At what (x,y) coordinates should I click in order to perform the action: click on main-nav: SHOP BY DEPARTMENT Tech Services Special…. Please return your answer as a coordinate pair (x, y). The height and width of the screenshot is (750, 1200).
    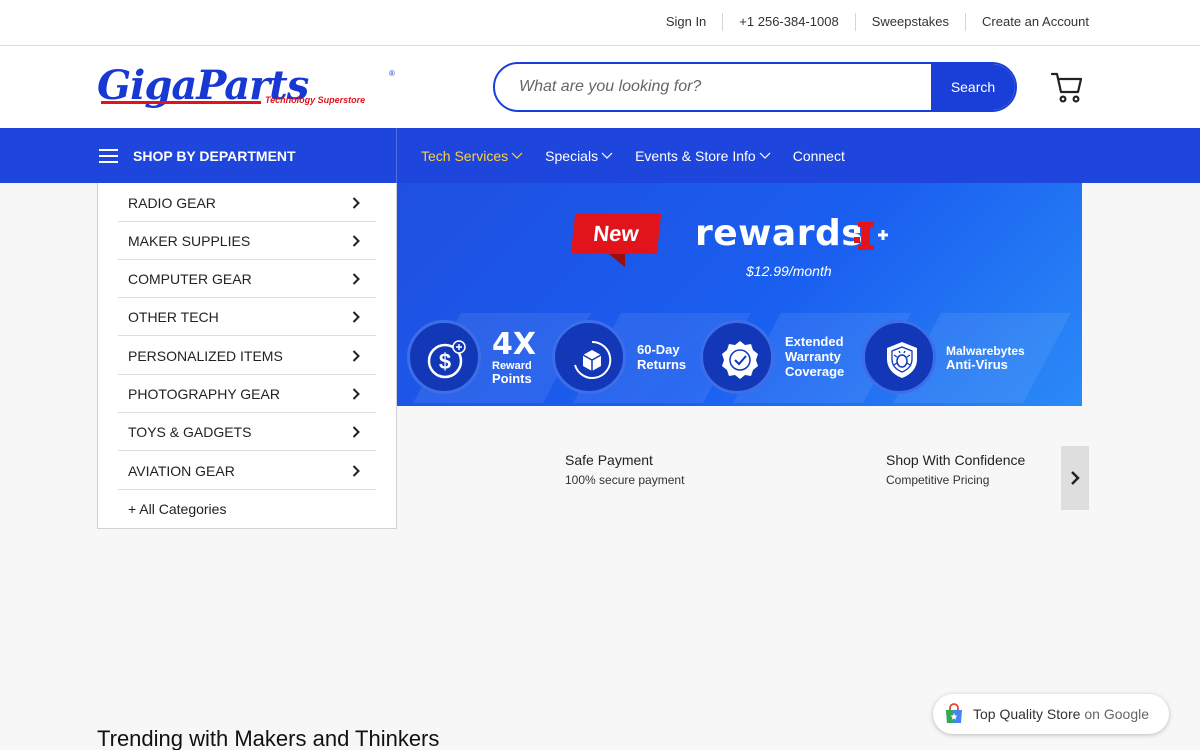
    Looking at the image, I should click on (600, 155).